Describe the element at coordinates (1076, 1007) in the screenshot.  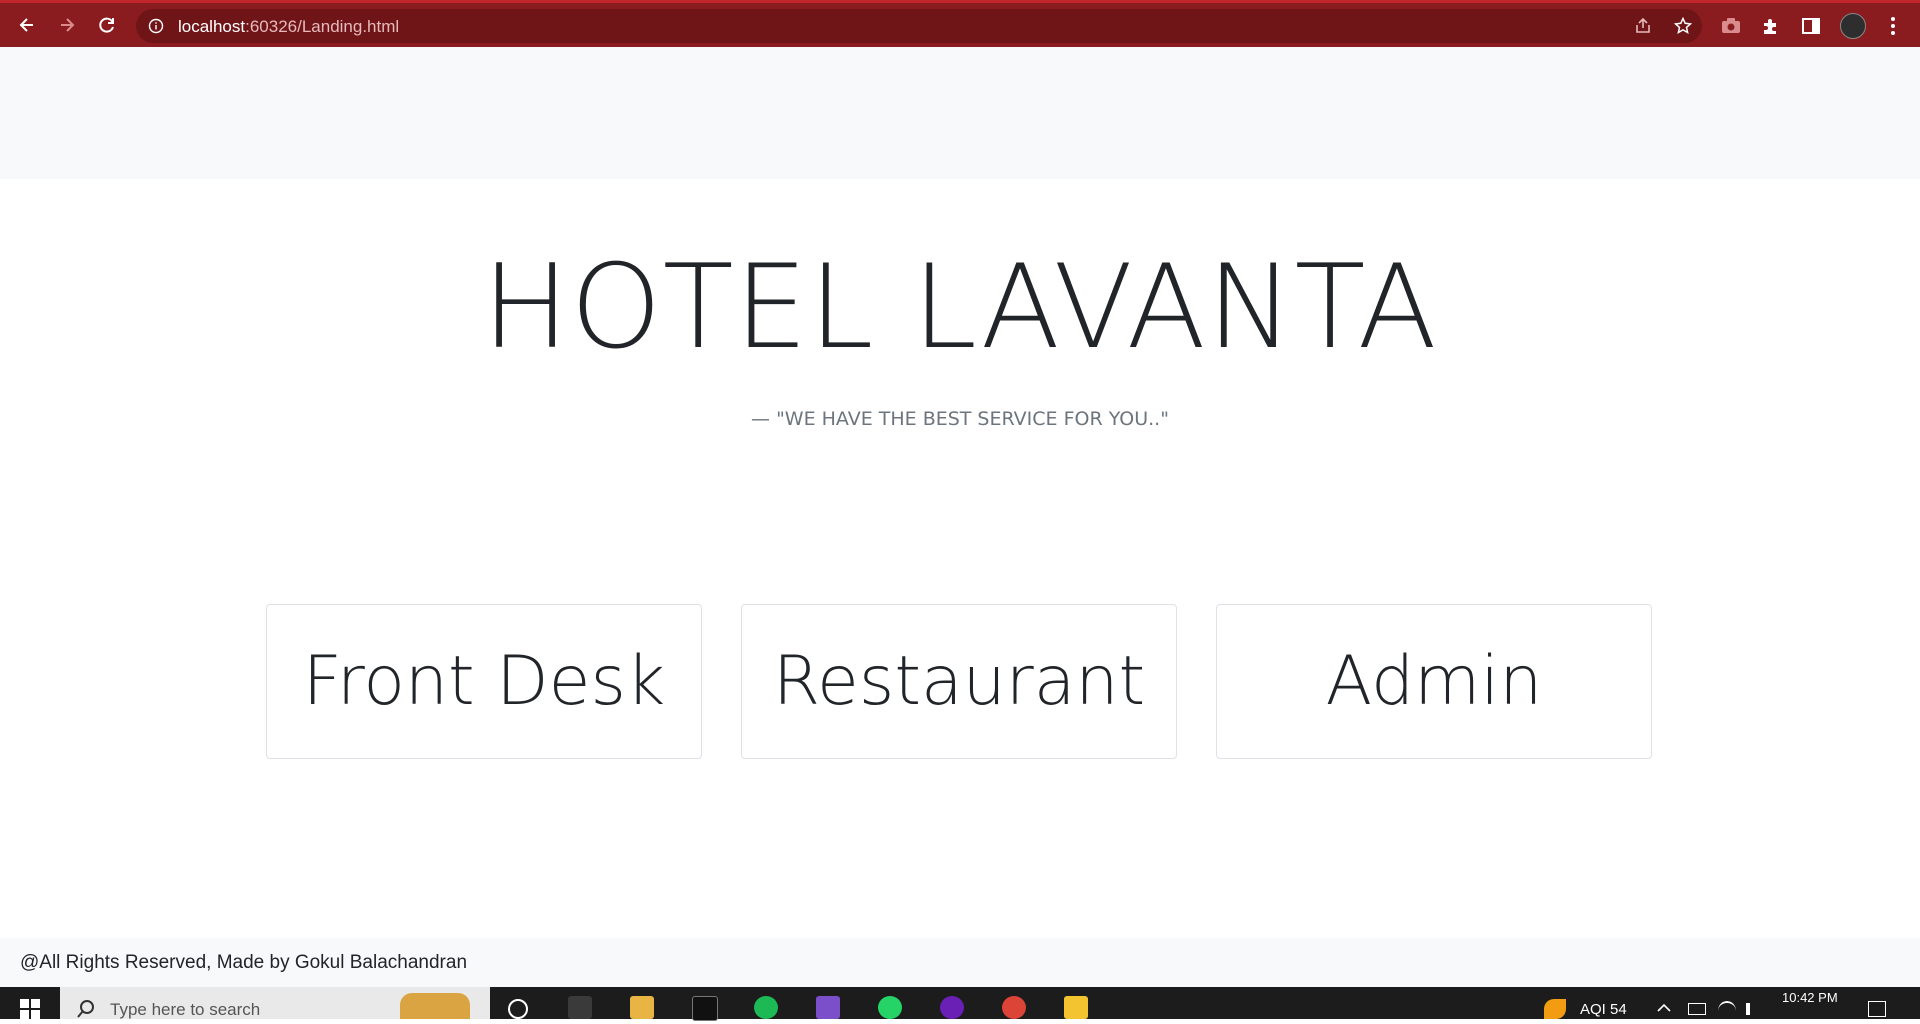
I see `sticky-app-icon` at that location.